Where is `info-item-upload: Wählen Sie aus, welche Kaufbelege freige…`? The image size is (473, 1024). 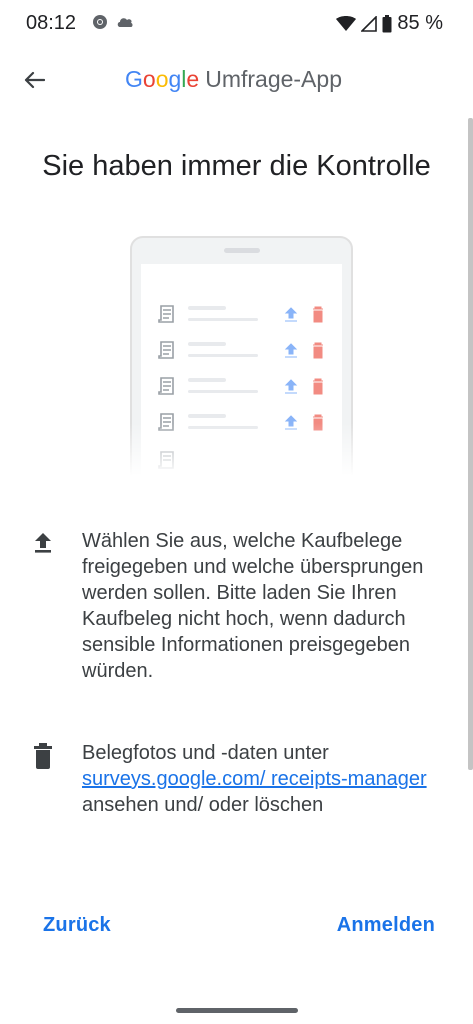
info-item-upload: Wählen Sie aus, welche Kaufbelege freige… is located at coordinates (240, 606).